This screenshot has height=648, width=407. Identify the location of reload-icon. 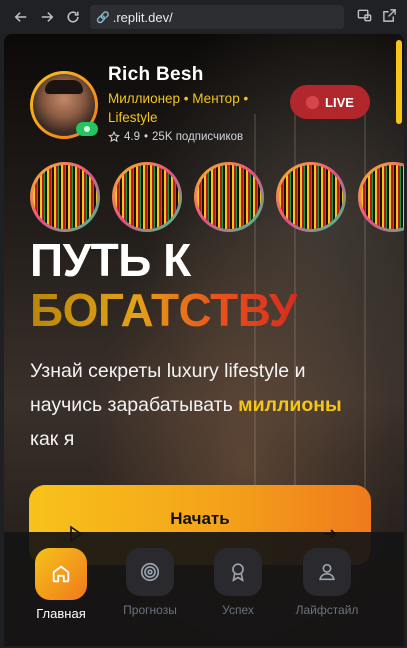
(73, 17).